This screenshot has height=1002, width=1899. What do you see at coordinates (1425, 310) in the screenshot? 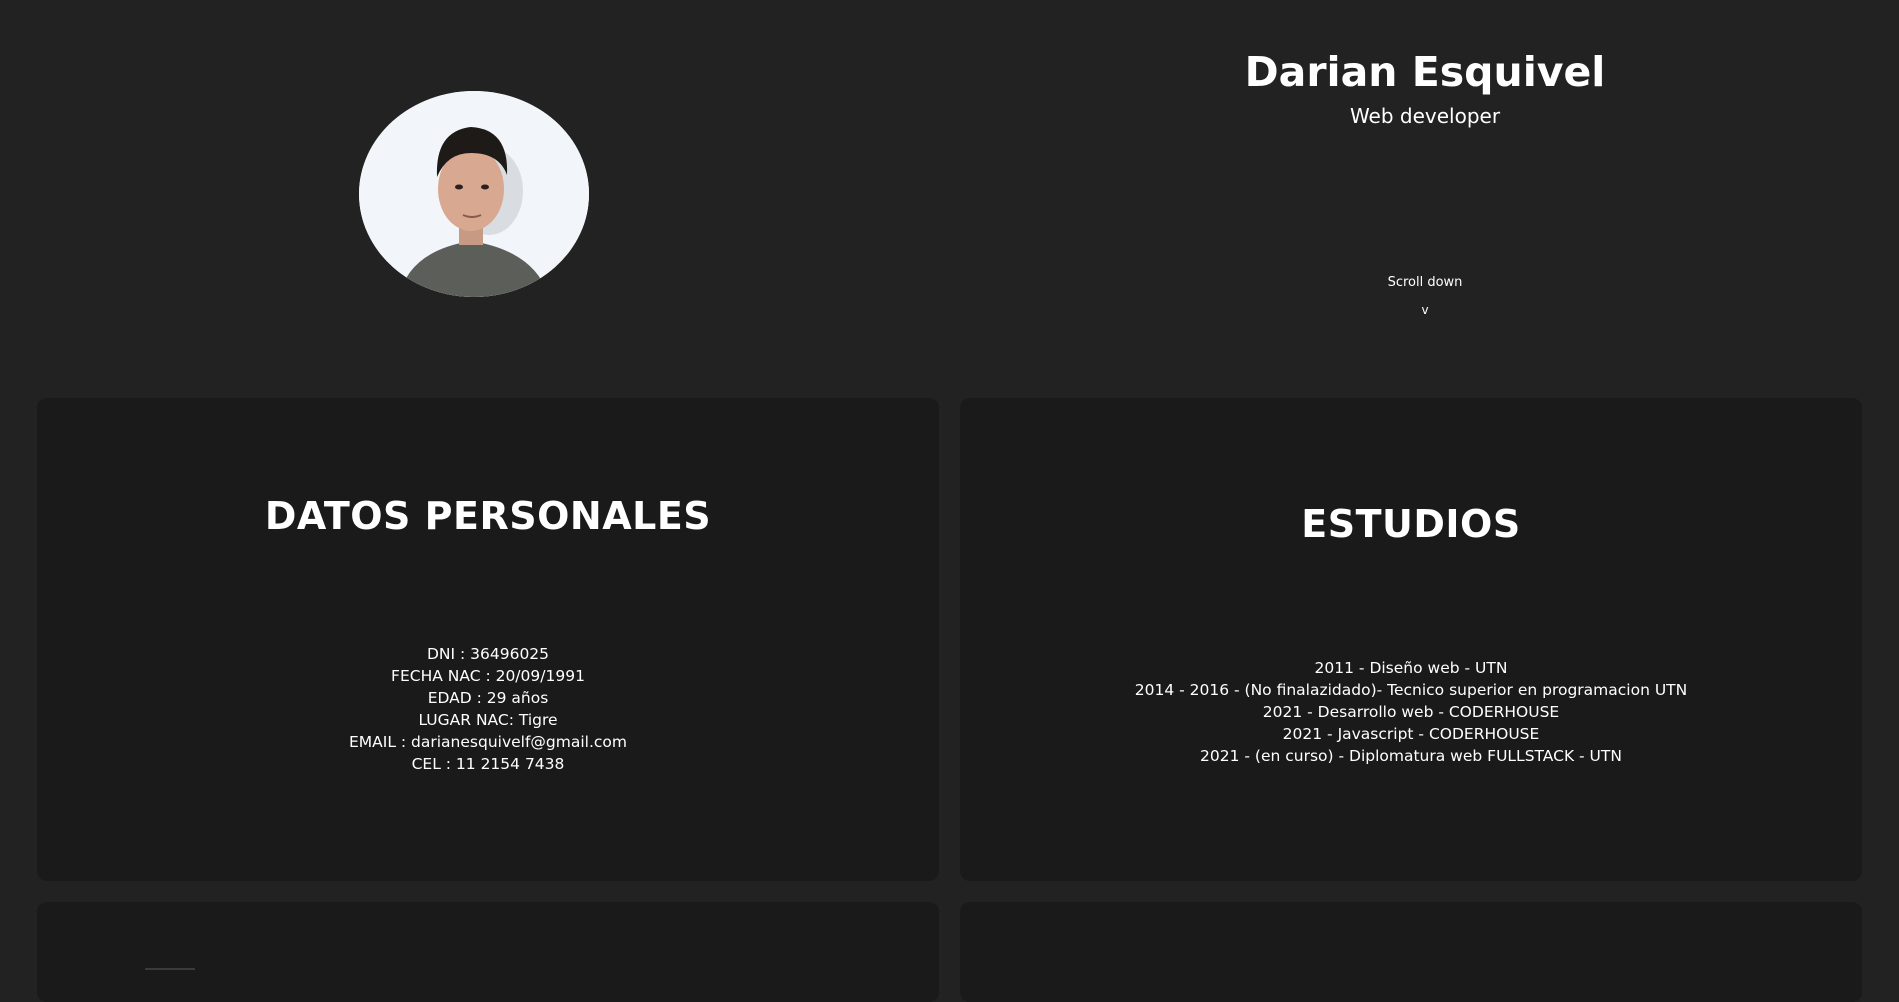
I see `scroll-down-arrow-icon: v` at bounding box center [1425, 310].